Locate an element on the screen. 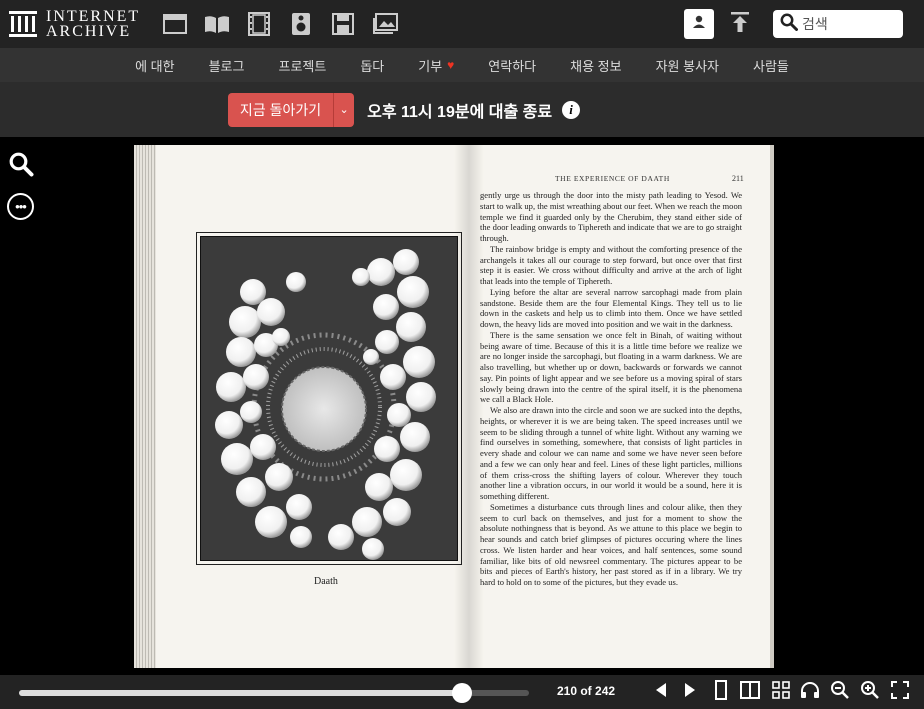 The image size is (924, 709). nav-contact: 연락하다 is located at coordinates (512, 65).